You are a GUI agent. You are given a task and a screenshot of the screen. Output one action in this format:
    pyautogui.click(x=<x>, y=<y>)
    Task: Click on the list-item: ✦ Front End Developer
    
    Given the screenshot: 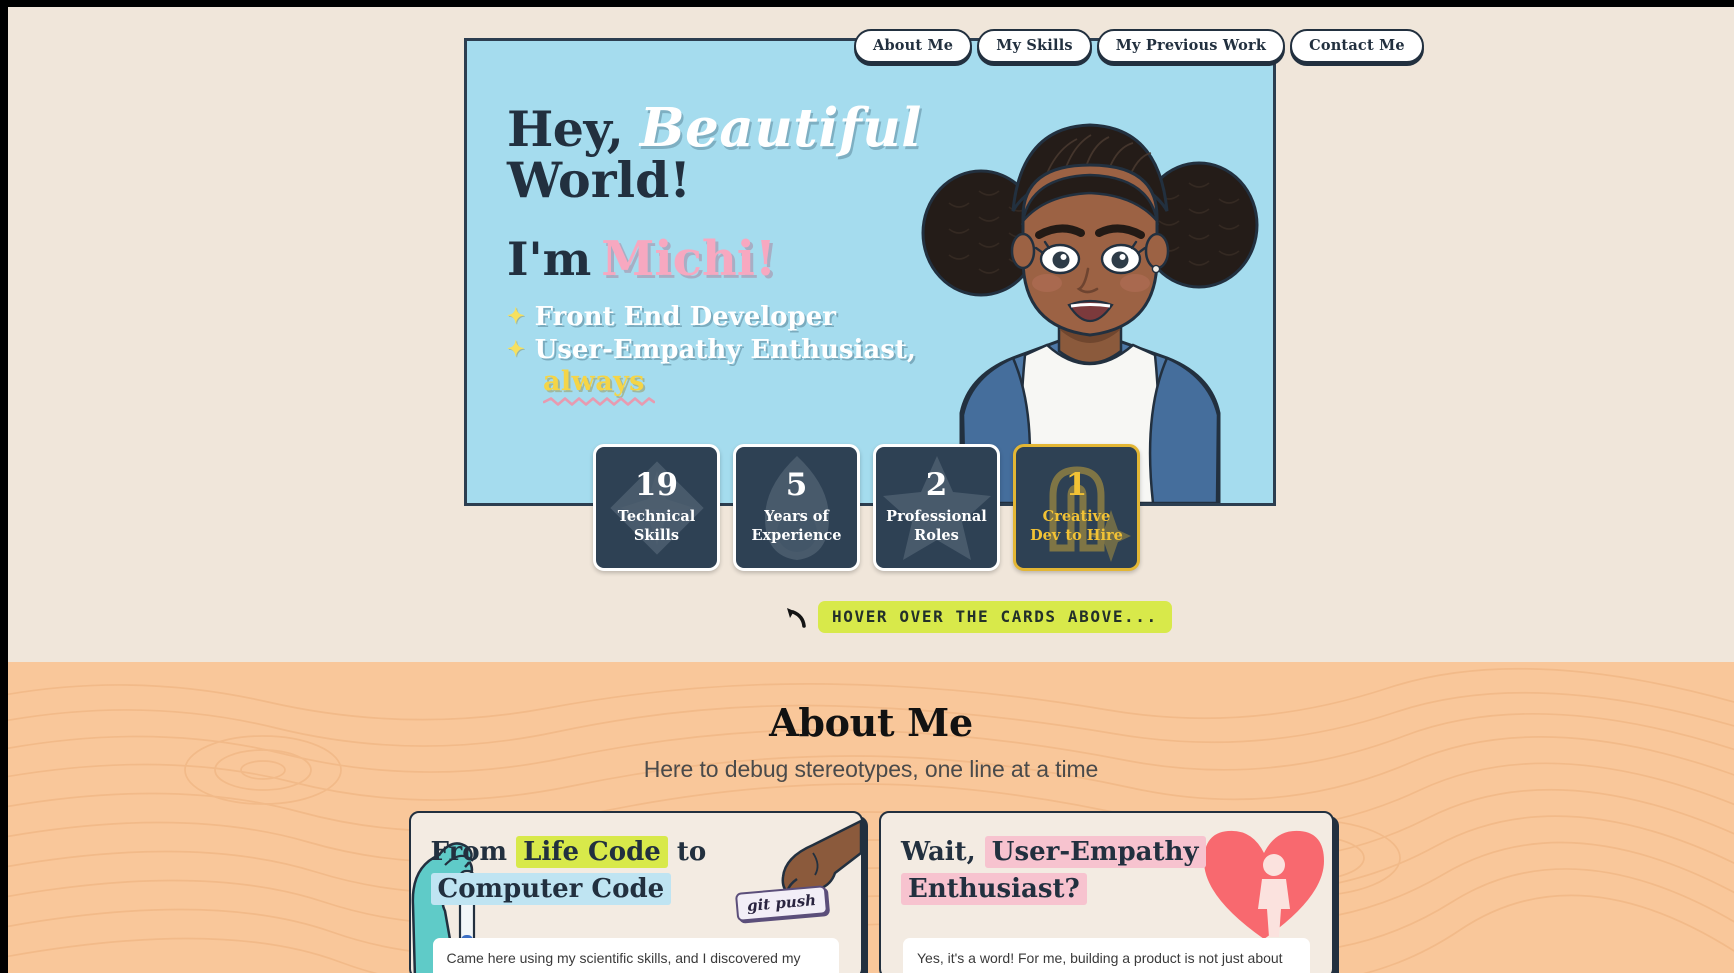 What is the action you would take?
    pyautogui.click(x=737, y=318)
    